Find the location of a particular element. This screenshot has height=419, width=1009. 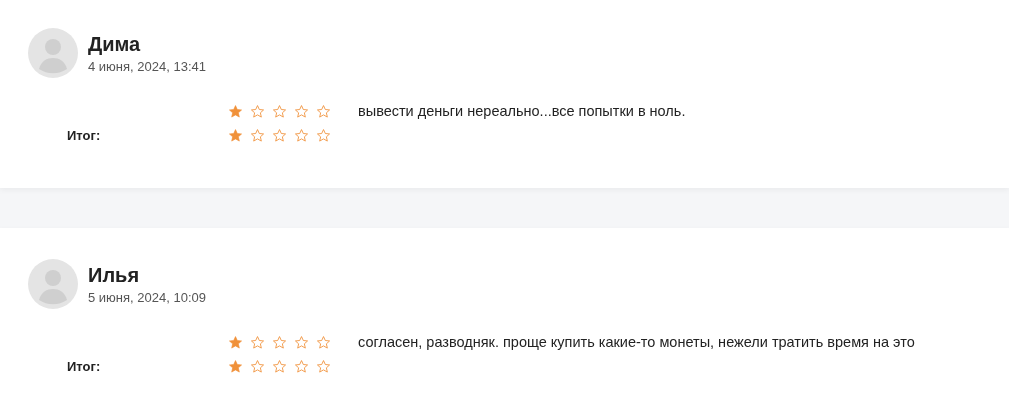

author-name: Илья is located at coordinates (114, 274).